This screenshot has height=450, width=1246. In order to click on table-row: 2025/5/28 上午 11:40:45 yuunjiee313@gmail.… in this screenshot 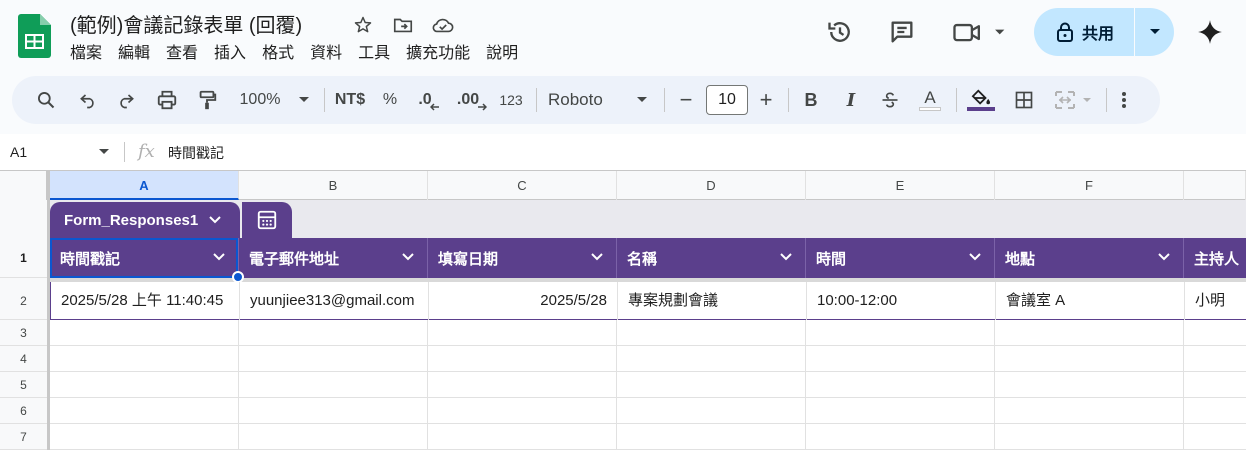, I will do `click(648, 301)`.